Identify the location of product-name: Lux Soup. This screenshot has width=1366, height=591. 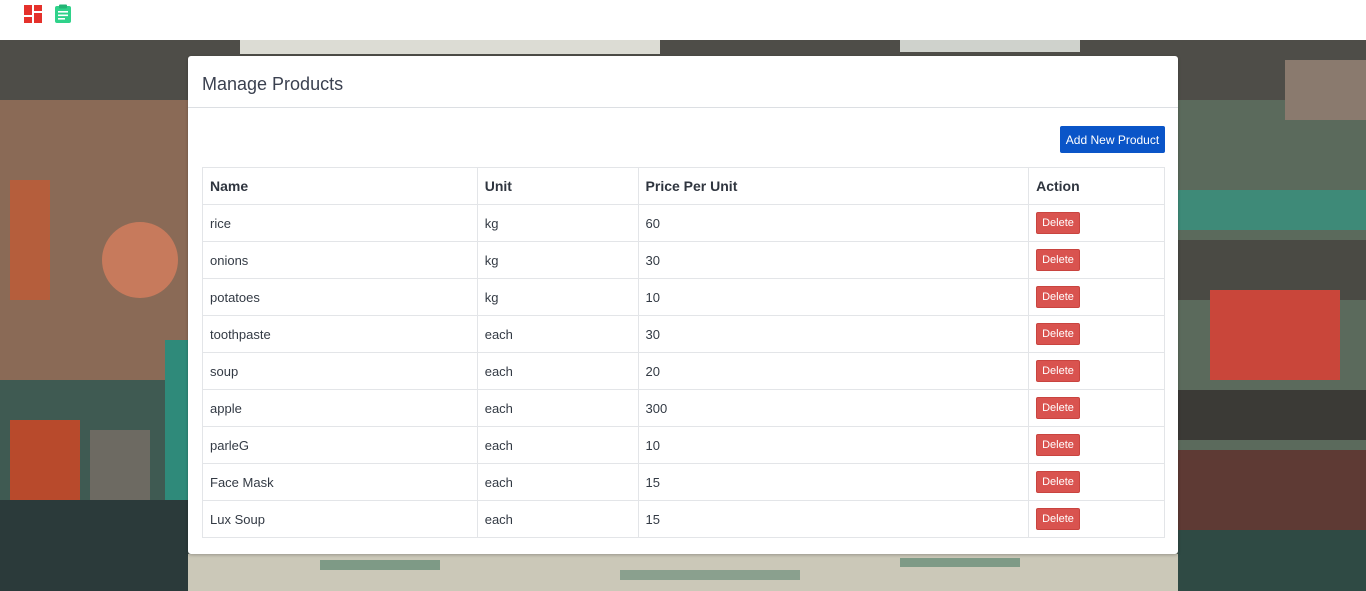
(340, 519).